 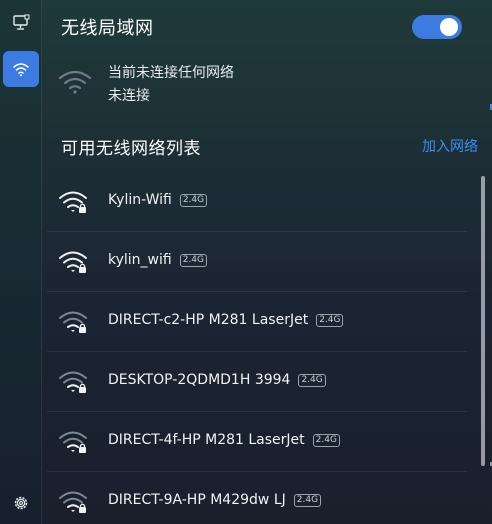 I want to click on network-row: DIRECT-4f-HP M281 LaserJet 2.4G, so click(x=257, y=442).